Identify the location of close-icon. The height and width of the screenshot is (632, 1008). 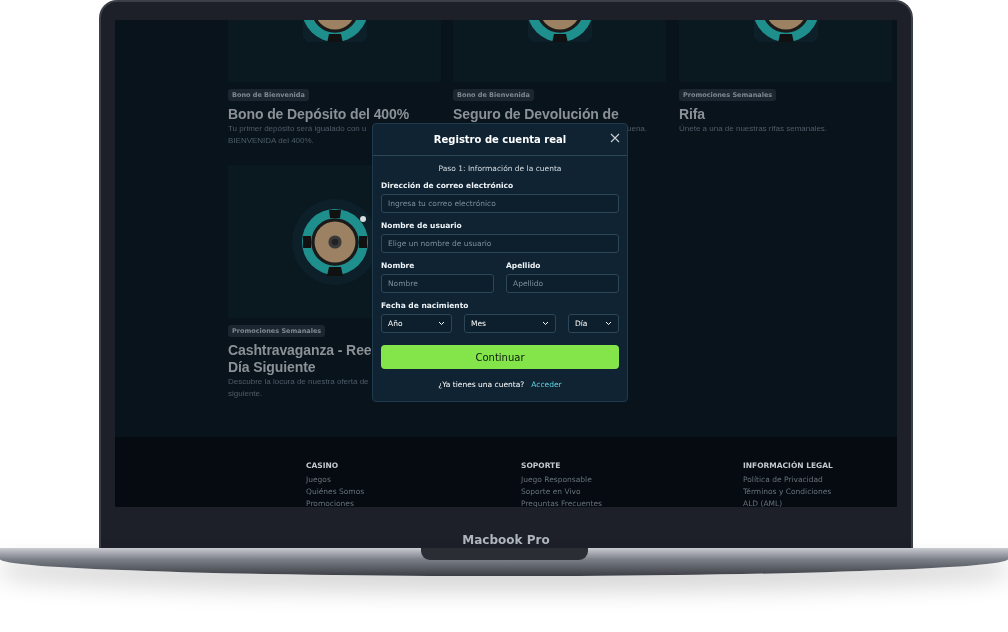
(615, 138).